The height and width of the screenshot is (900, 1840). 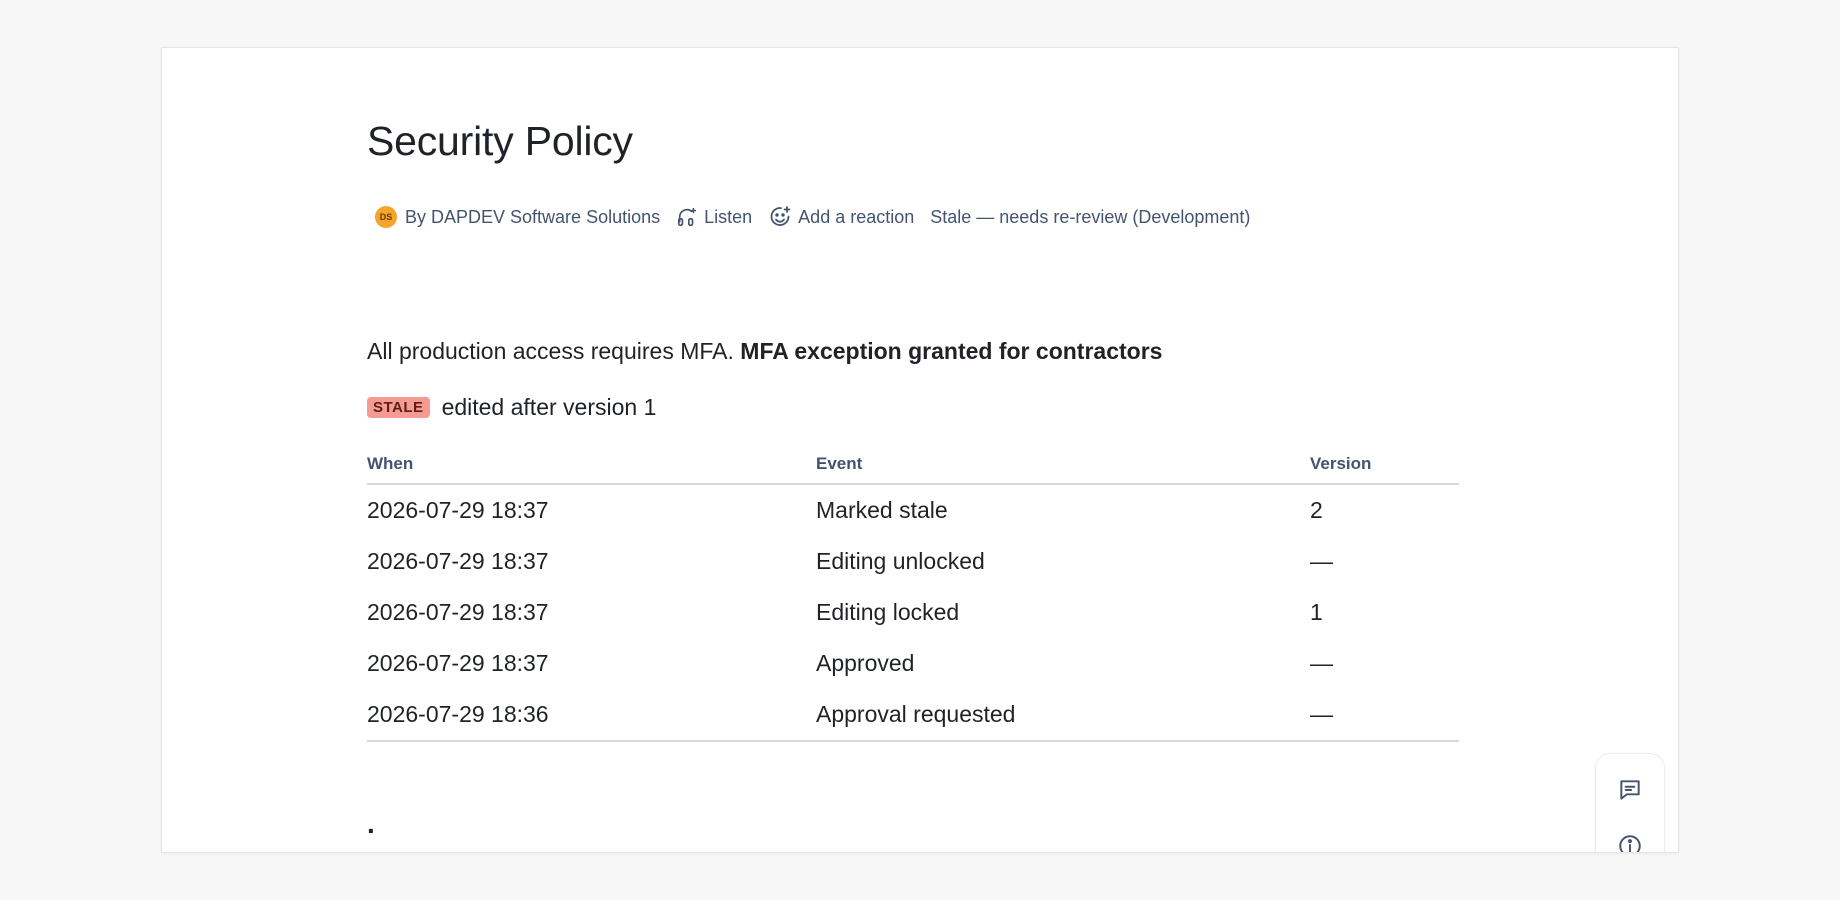 I want to click on page-title: Security Policy, so click(x=500, y=141).